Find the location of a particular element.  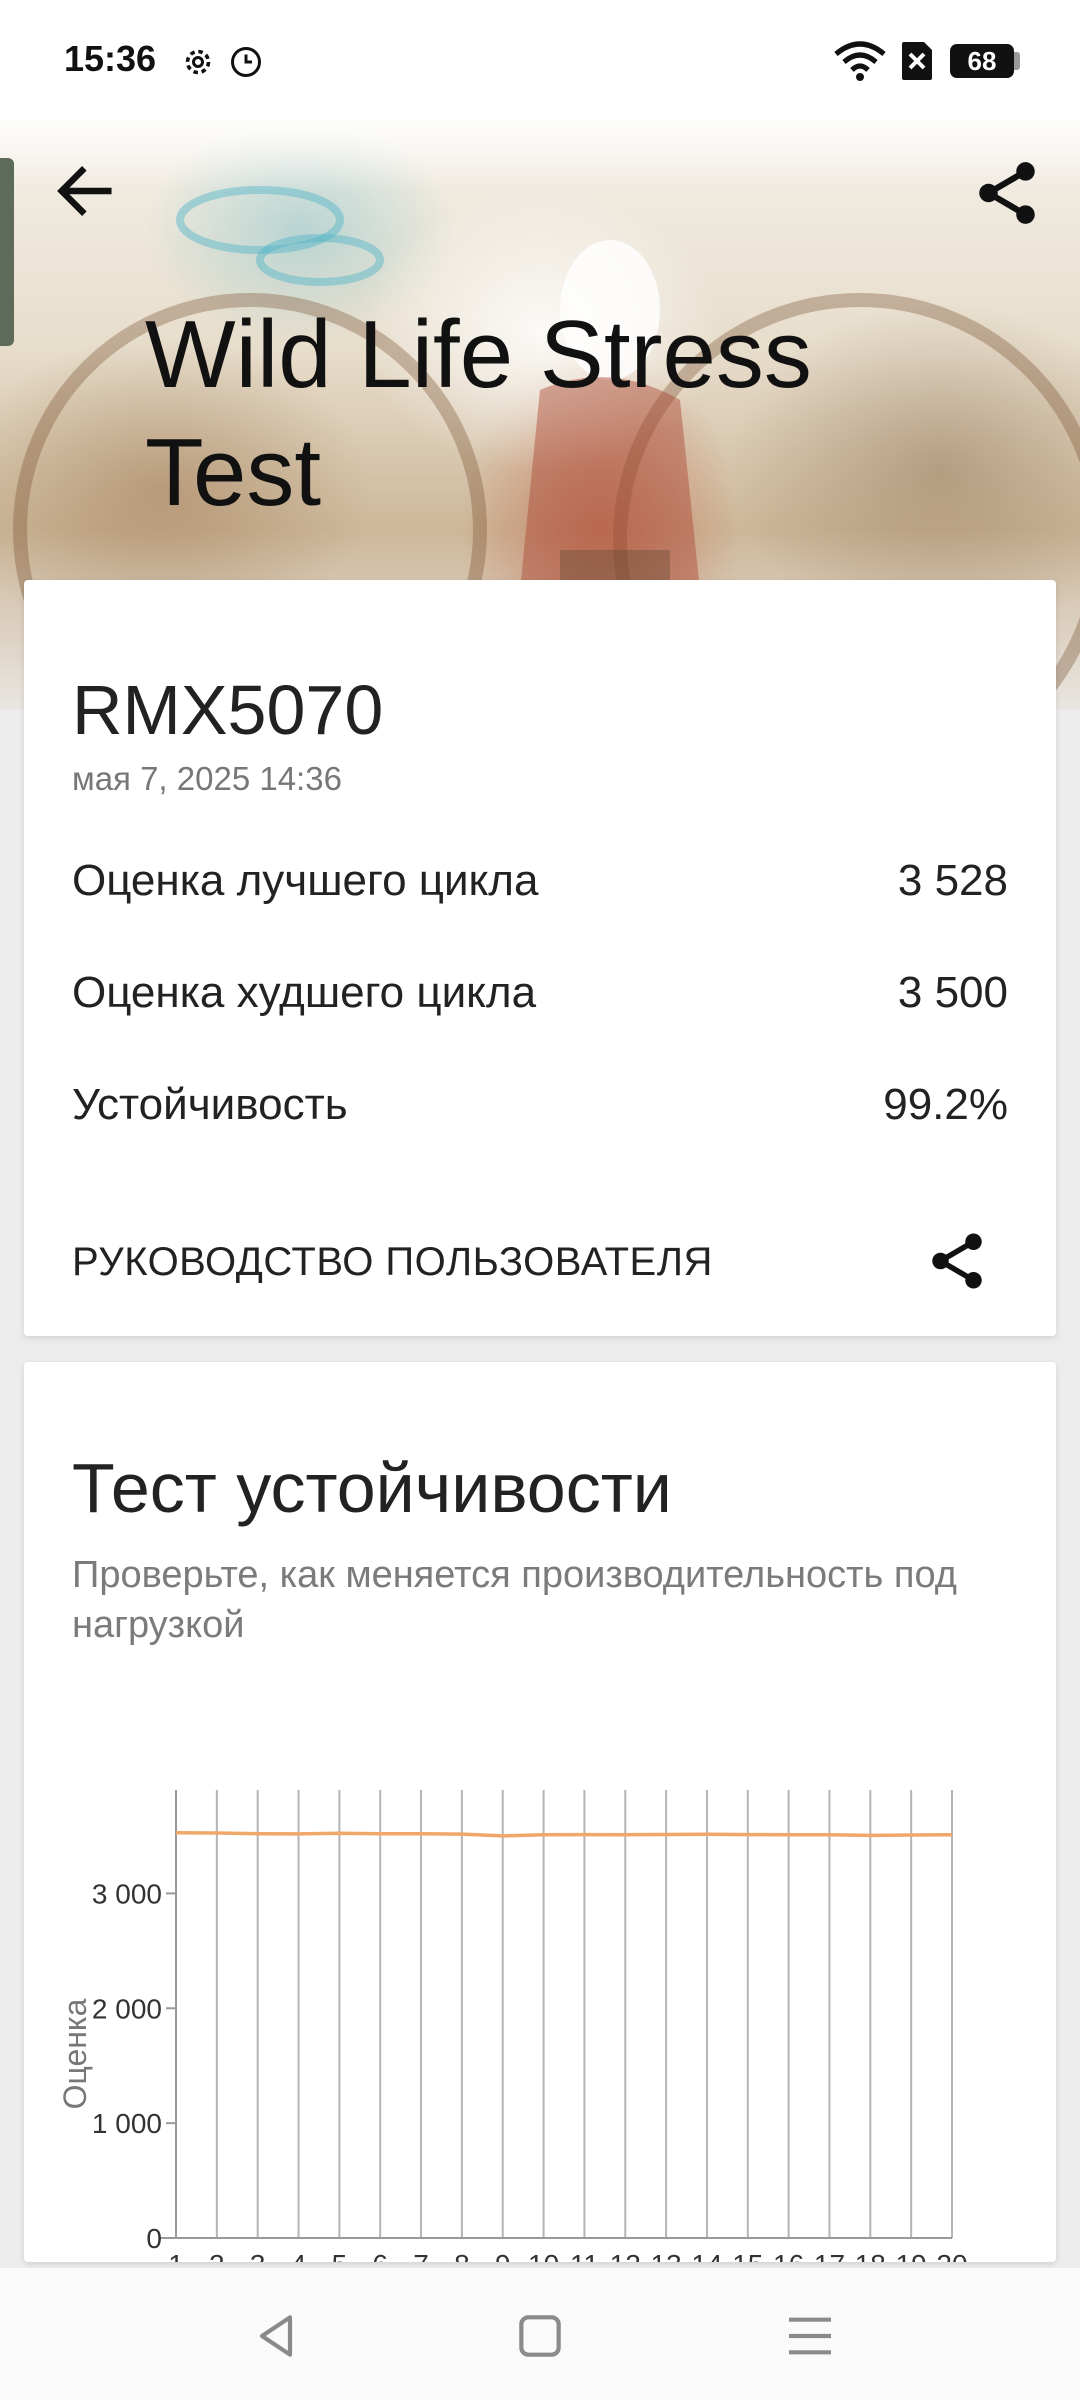

x-tick-label: 9 is located at coordinates (503, 2255).